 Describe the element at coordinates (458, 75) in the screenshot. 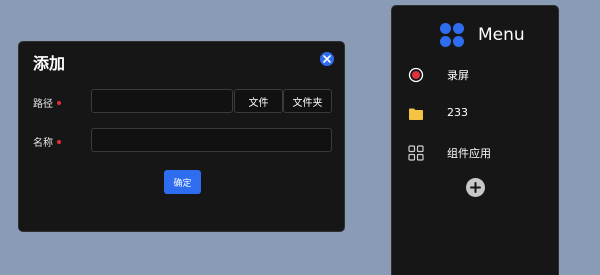

I see `menu-item-label: 录屏` at that location.